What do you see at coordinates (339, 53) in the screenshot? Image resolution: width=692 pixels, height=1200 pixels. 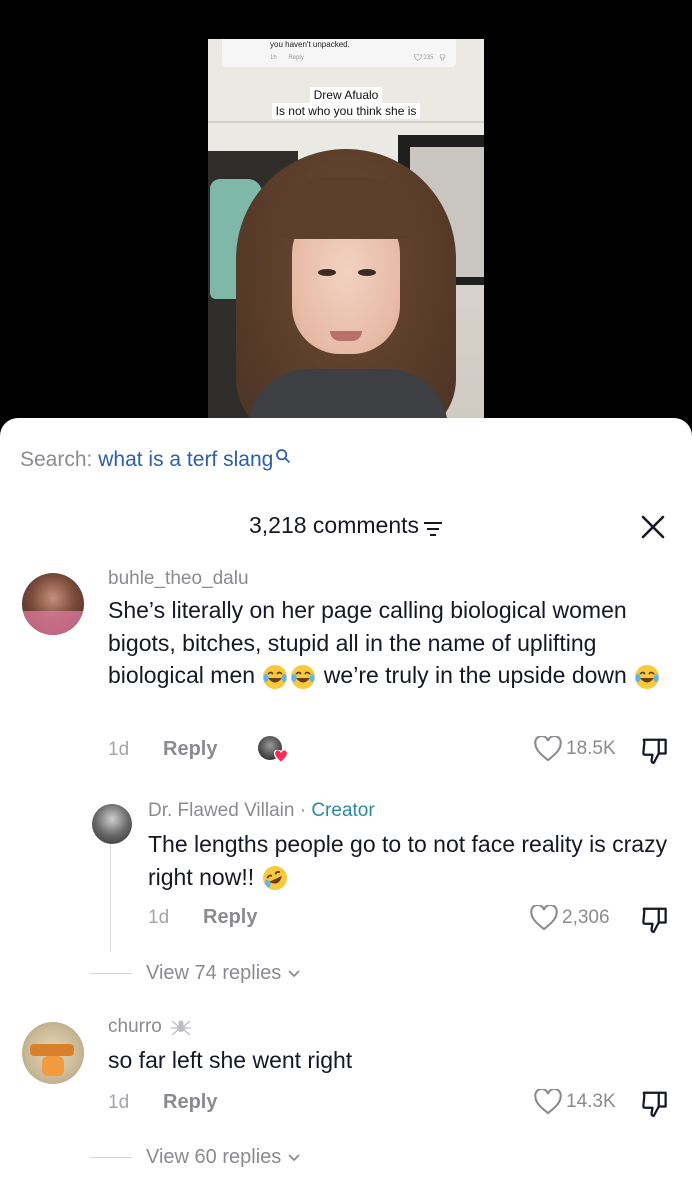 I see `reply-to-comment-card: you haven't unpacked. 1h Reply 235` at bounding box center [339, 53].